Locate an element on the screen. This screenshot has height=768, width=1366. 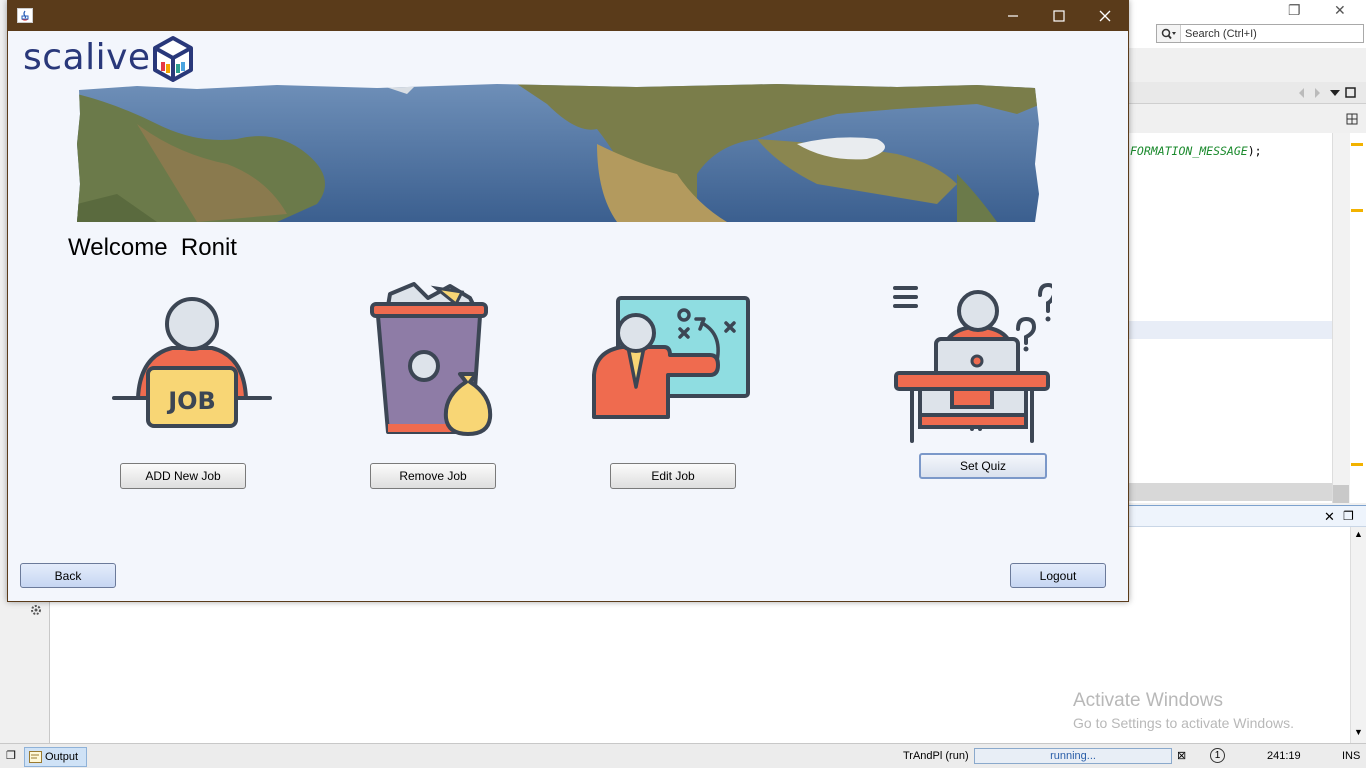
strategy-board-icon is located at coordinates (671, 357).